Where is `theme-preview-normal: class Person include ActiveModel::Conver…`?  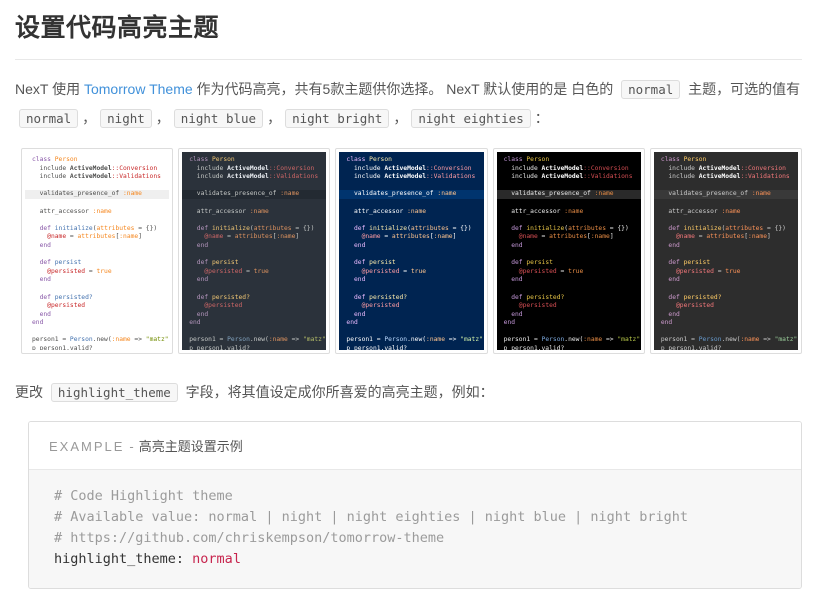 theme-preview-normal: class Person include ActiveModel::Conver… is located at coordinates (97, 251).